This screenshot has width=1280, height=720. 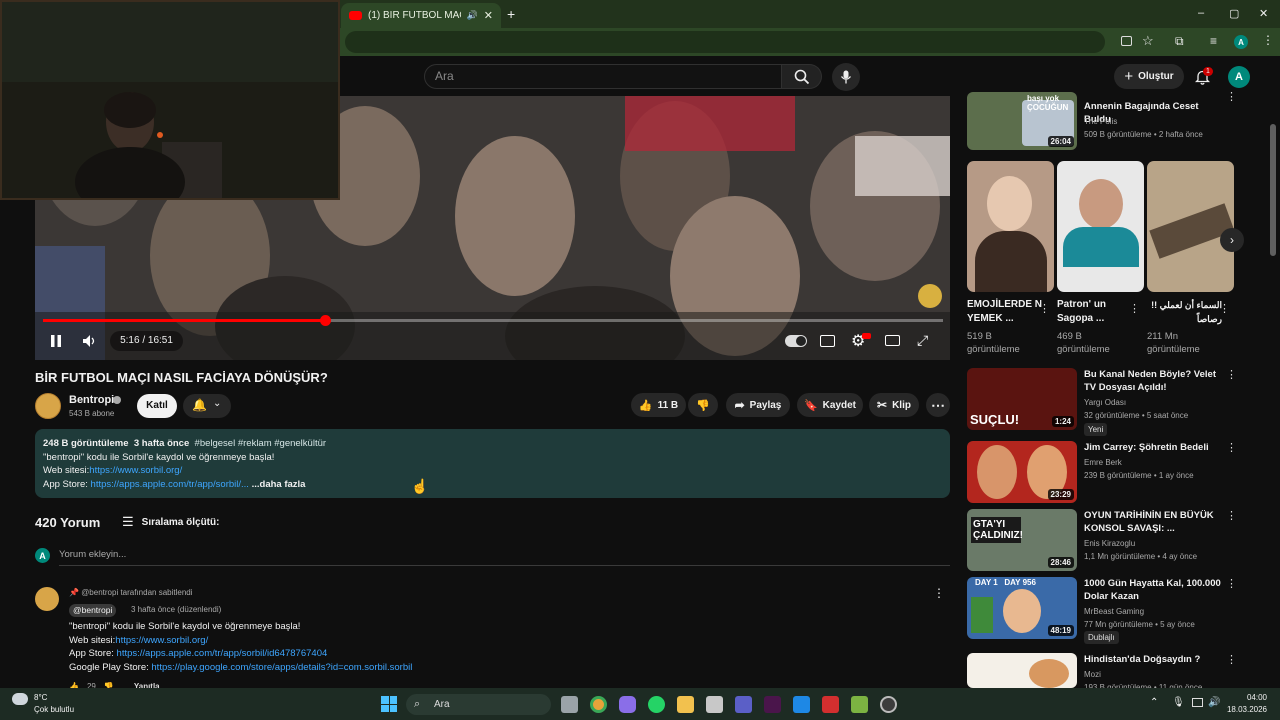 What do you see at coordinates (91, 400) in the screenshot?
I see `channel-name: Bentropi` at bounding box center [91, 400].